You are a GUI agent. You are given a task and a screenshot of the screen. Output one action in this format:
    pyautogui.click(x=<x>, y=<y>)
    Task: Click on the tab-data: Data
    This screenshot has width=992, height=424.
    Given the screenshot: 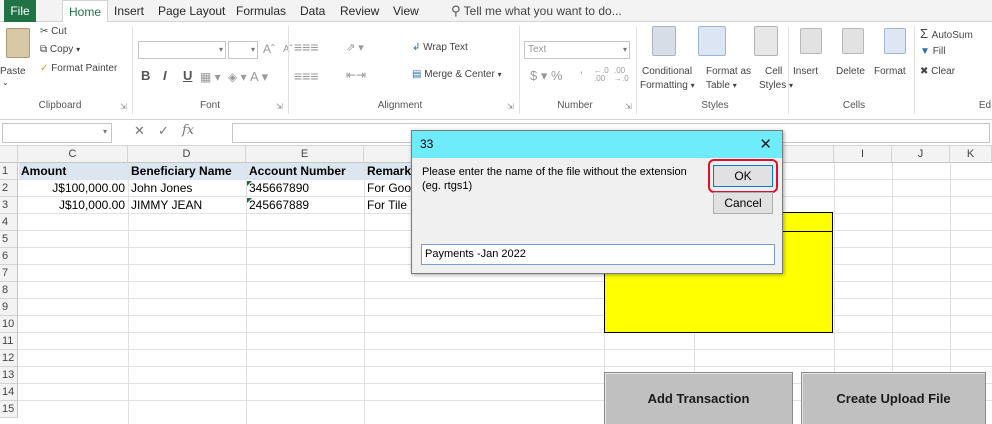 What is the action you would take?
    pyautogui.click(x=312, y=11)
    